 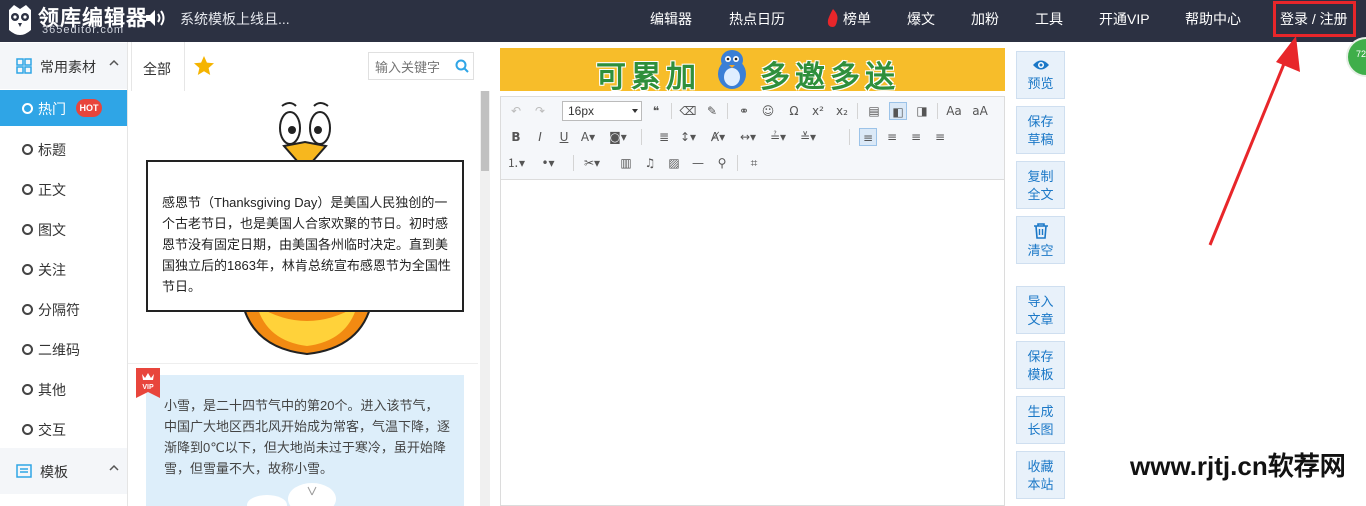 I want to click on align-justify-icon: ≡, so click(x=940, y=137).